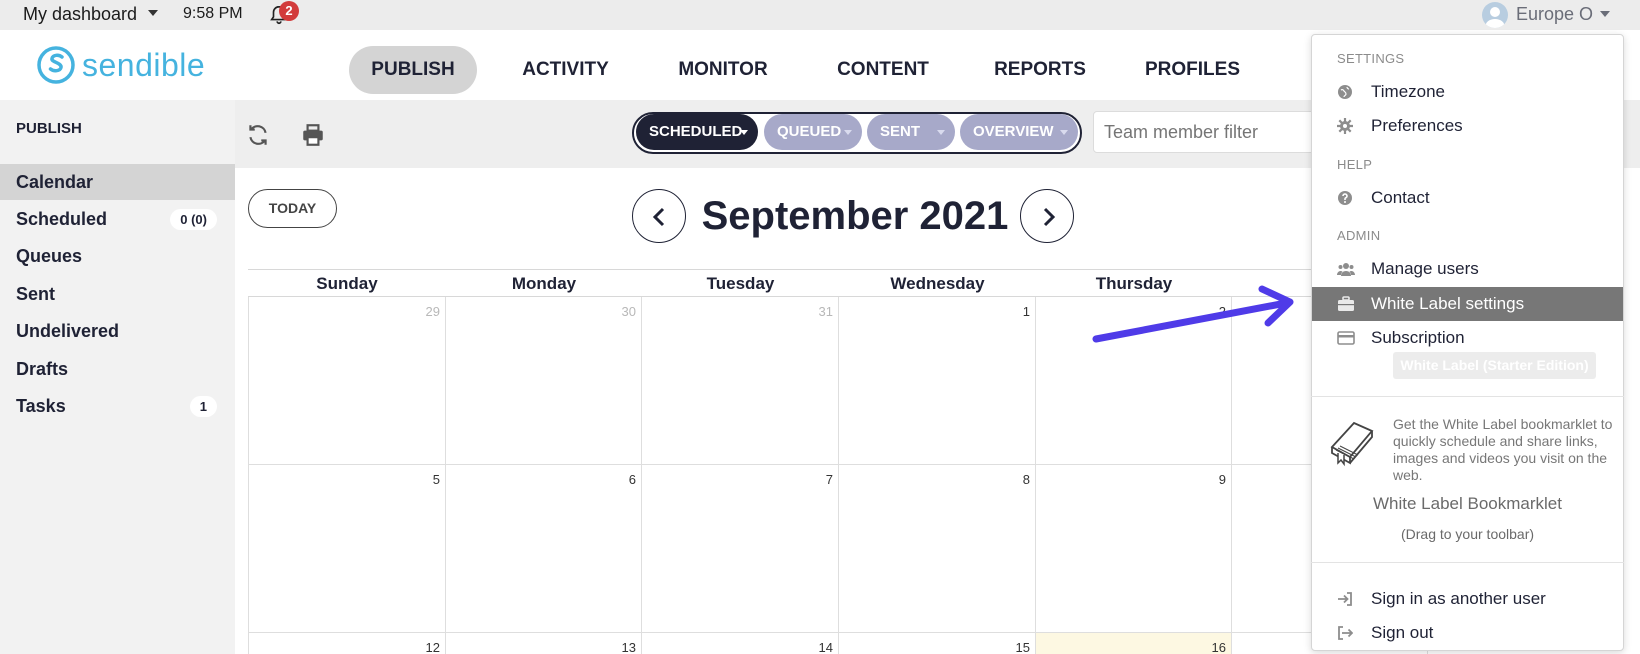  Describe the element at coordinates (292, 208) in the screenshot. I see `today-button: TODAY` at that location.